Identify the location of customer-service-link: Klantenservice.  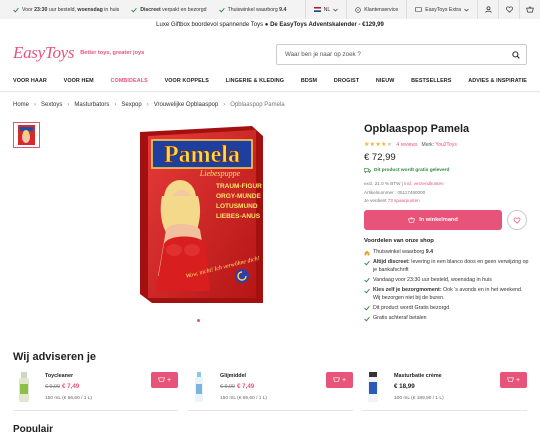
(376, 9).